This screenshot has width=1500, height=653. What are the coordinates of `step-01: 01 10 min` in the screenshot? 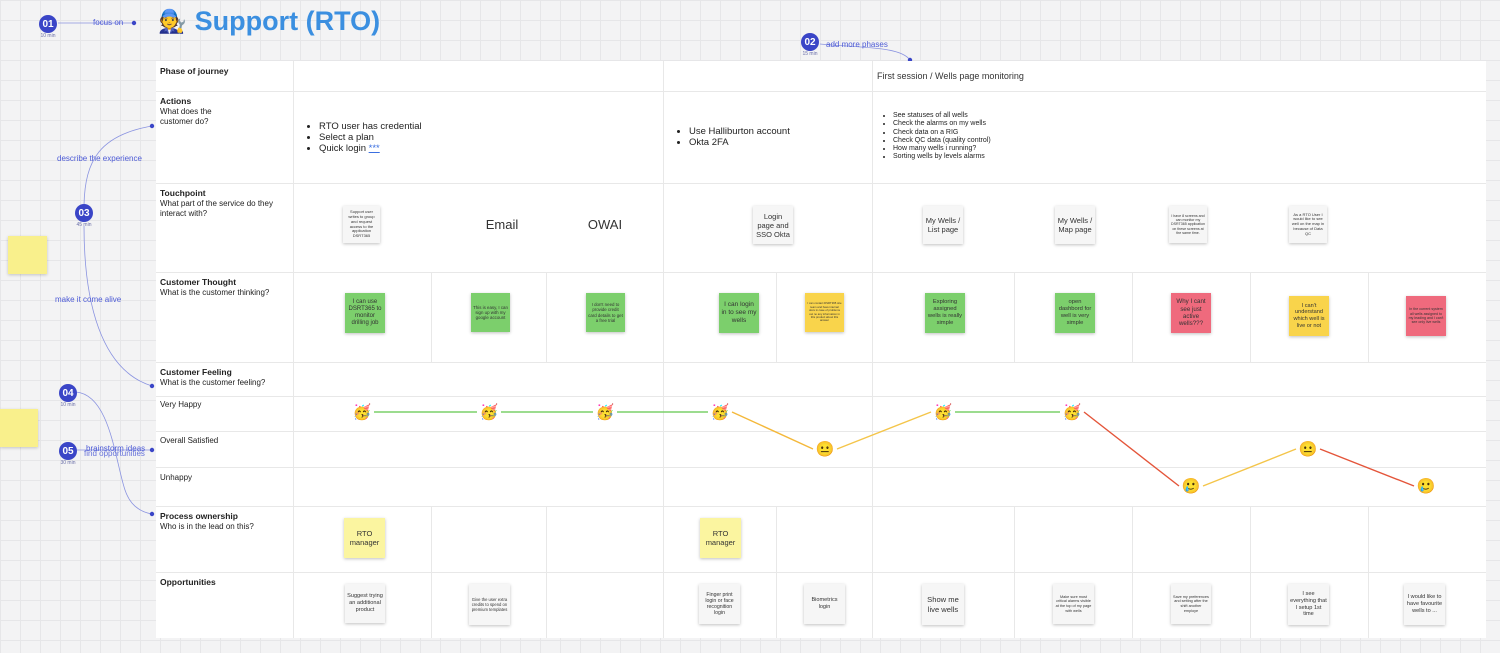 It's located at (49, 27).